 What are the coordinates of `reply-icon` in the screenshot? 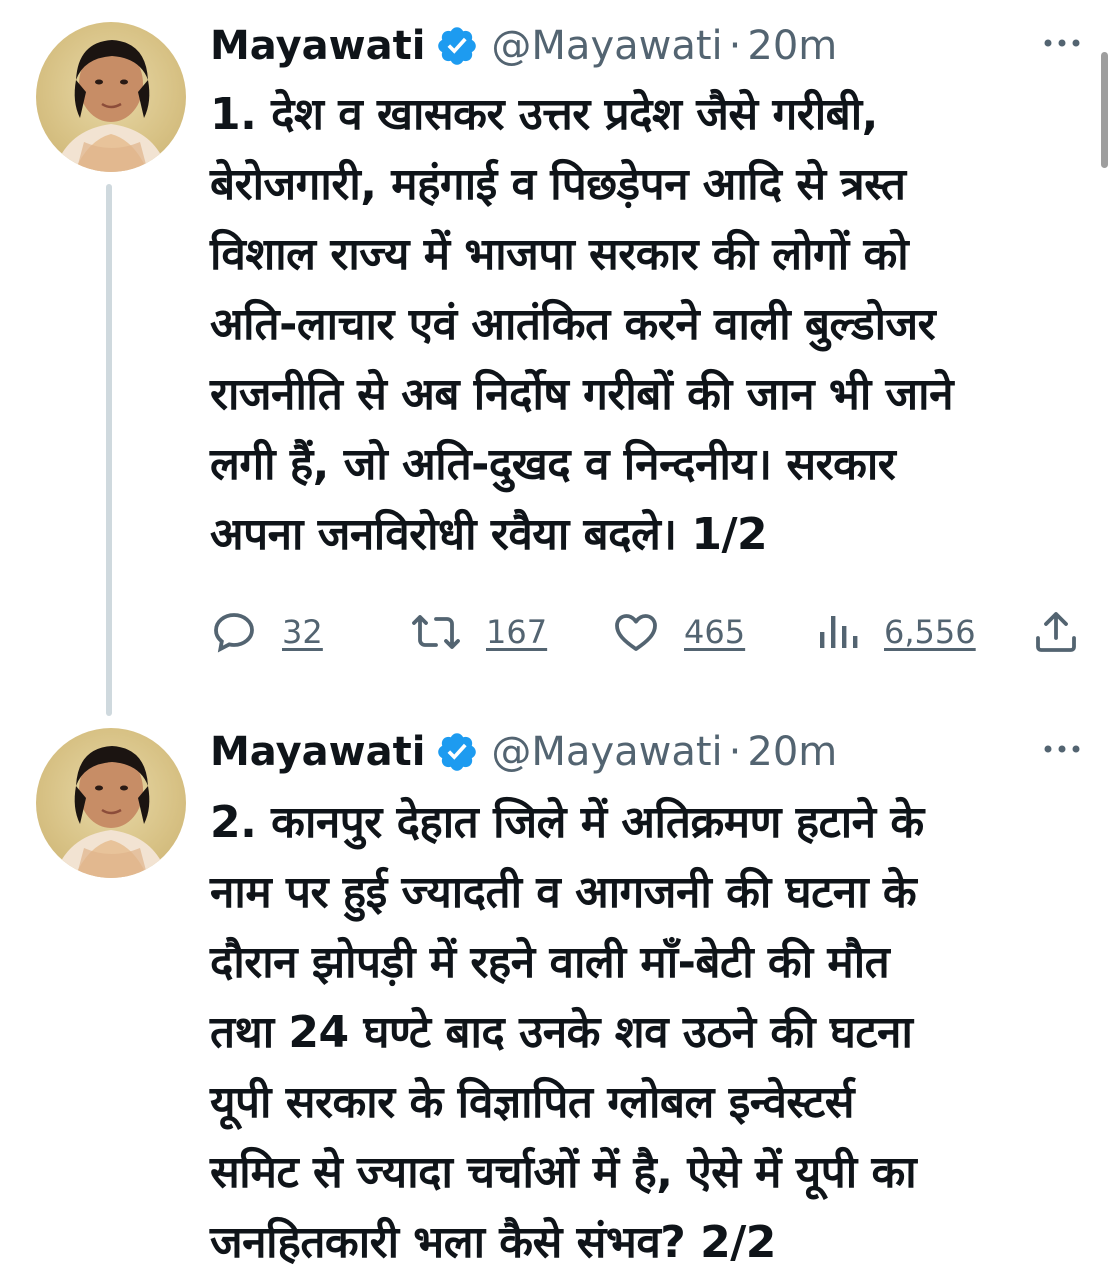 It's located at (234, 633).